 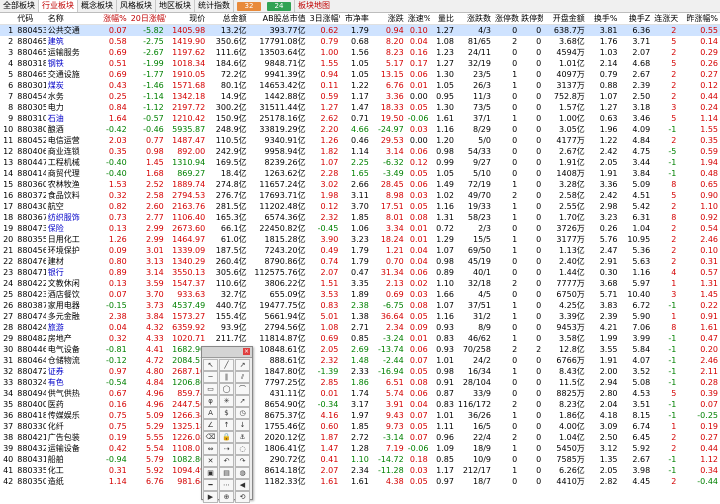 I want to click on column-header: 涨停数, so click(x=506, y=19).